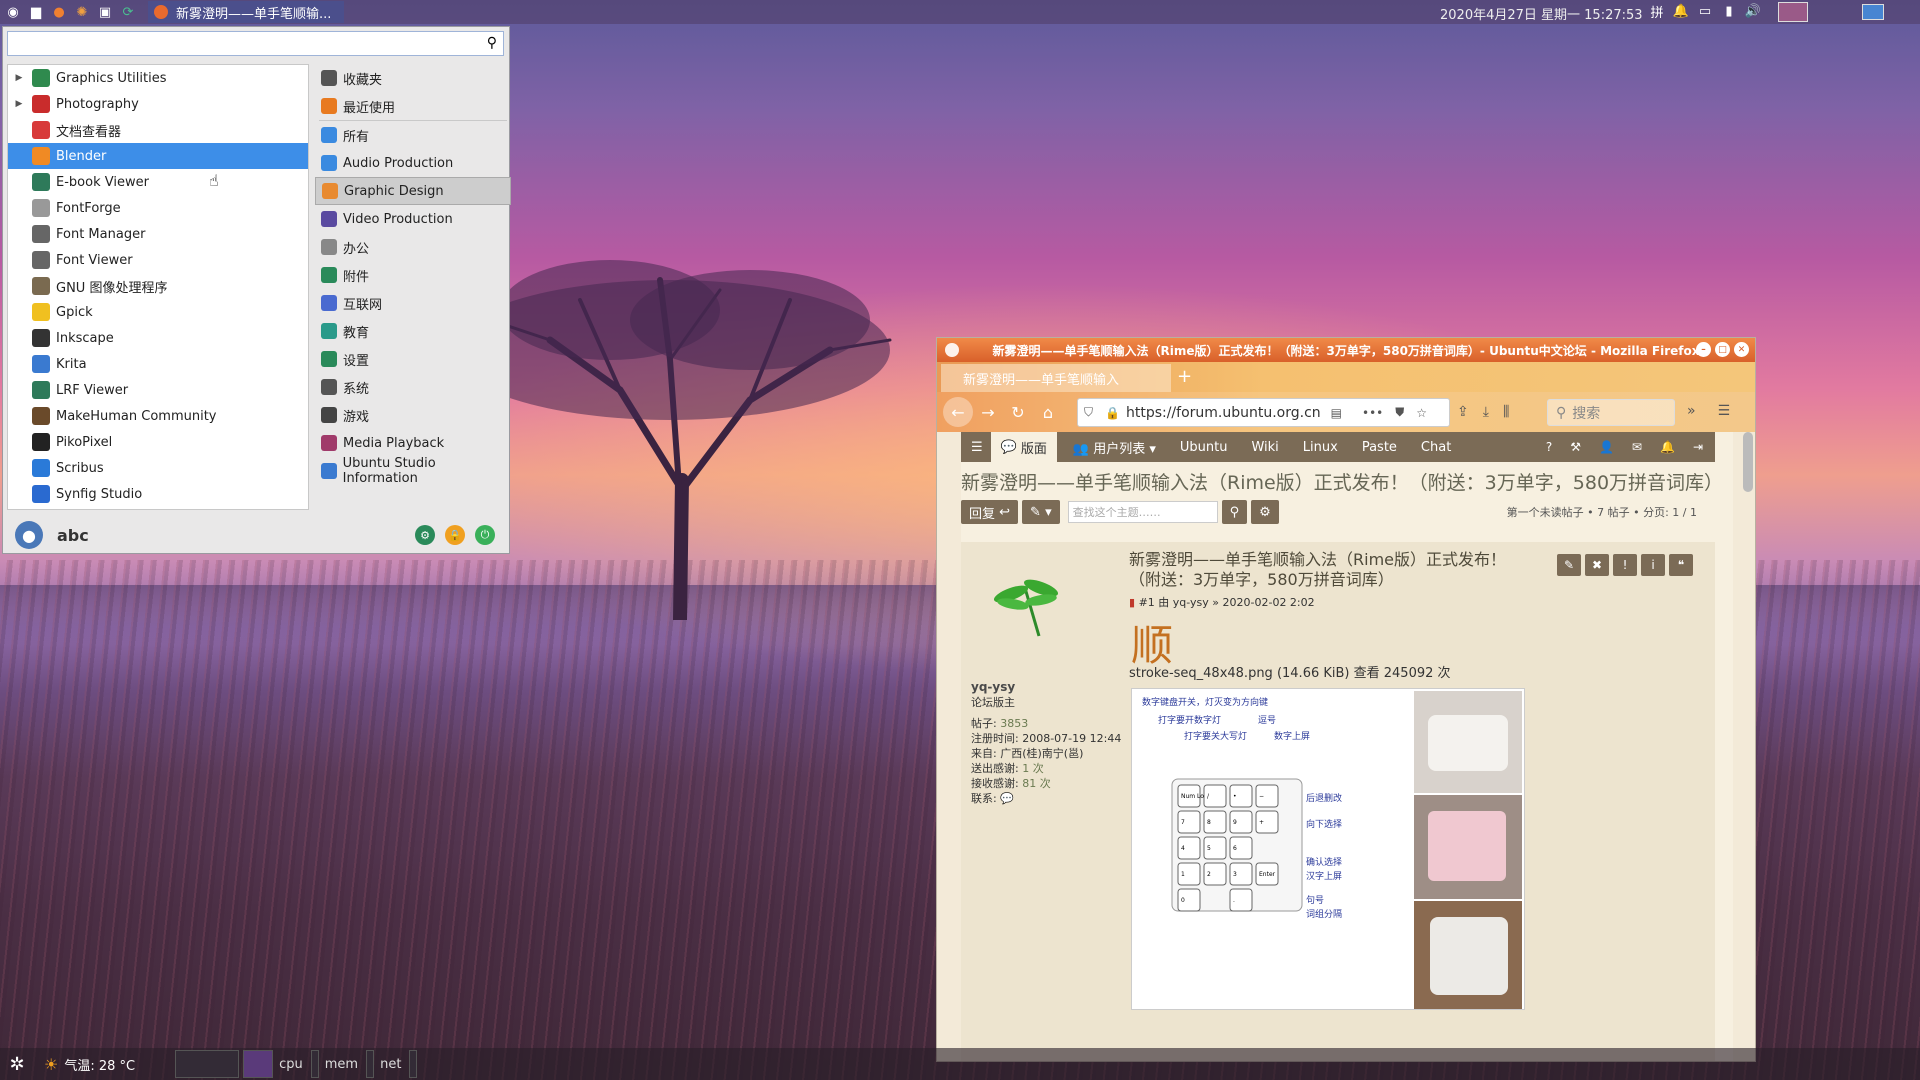 This screenshot has height=1080, width=1920. What do you see at coordinates (158, 260) in the screenshot?
I see `menu-app-item: Font Viewer` at bounding box center [158, 260].